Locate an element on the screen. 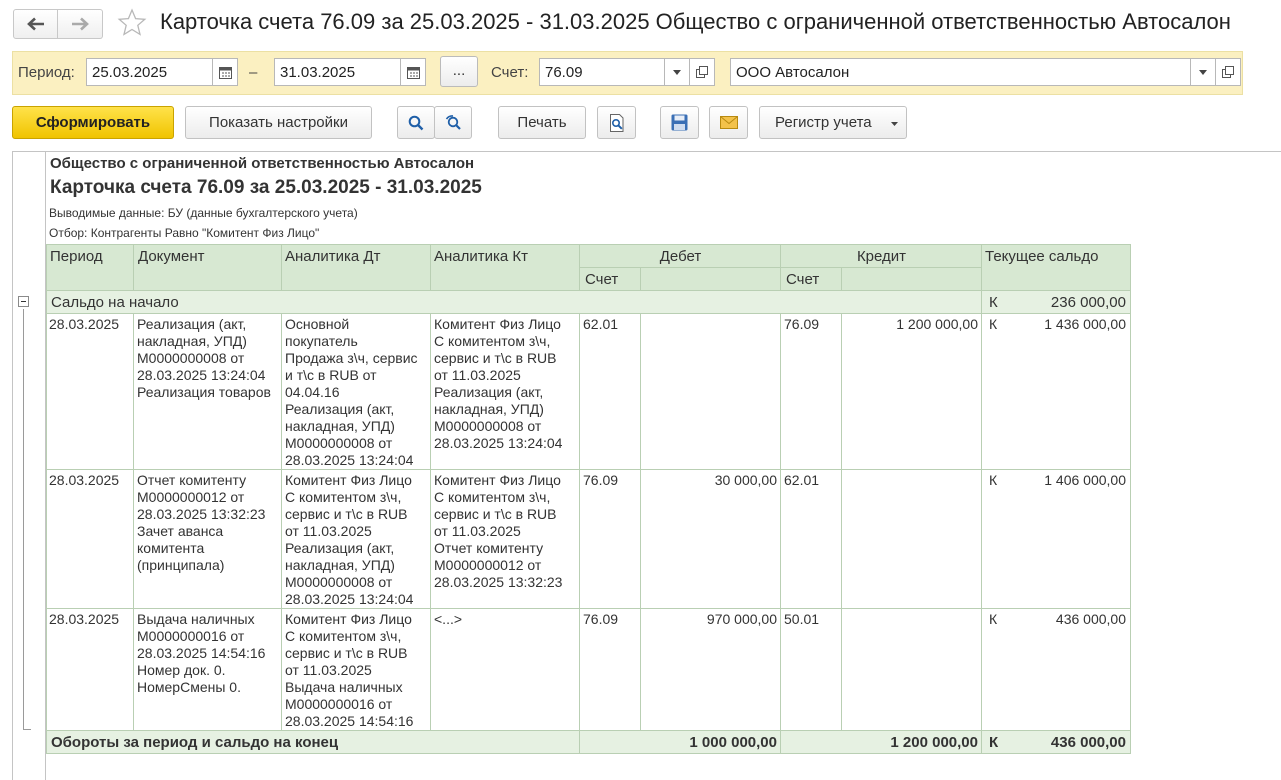 The image size is (1281, 780). calendar-from-button is located at coordinates (225, 72).